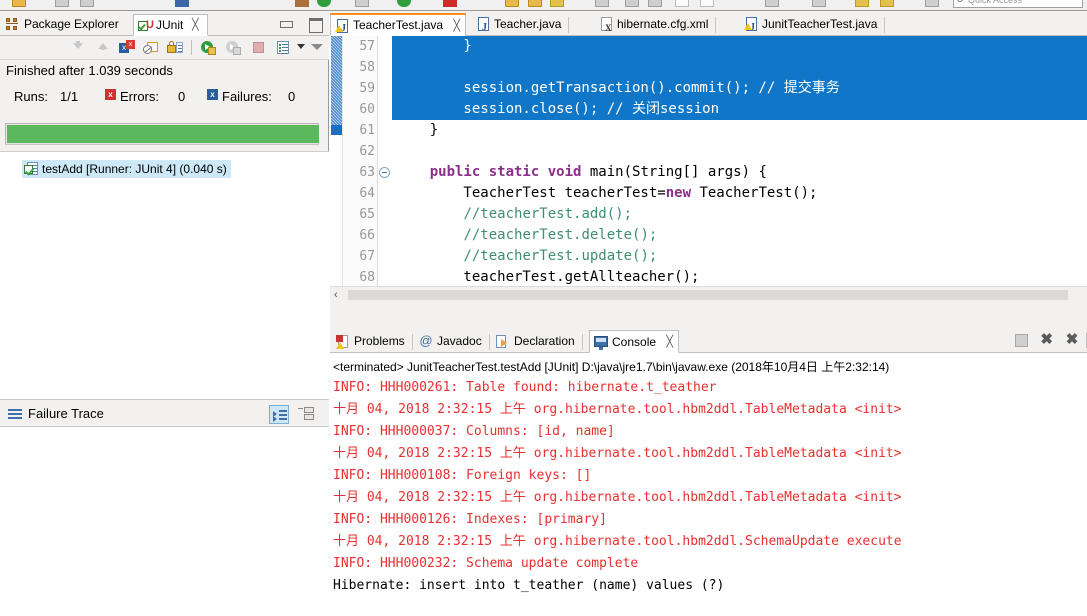 Image resolution: width=1087 pixels, height=616 pixels. I want to click on filter-stack-trace-button, so click(279, 414).